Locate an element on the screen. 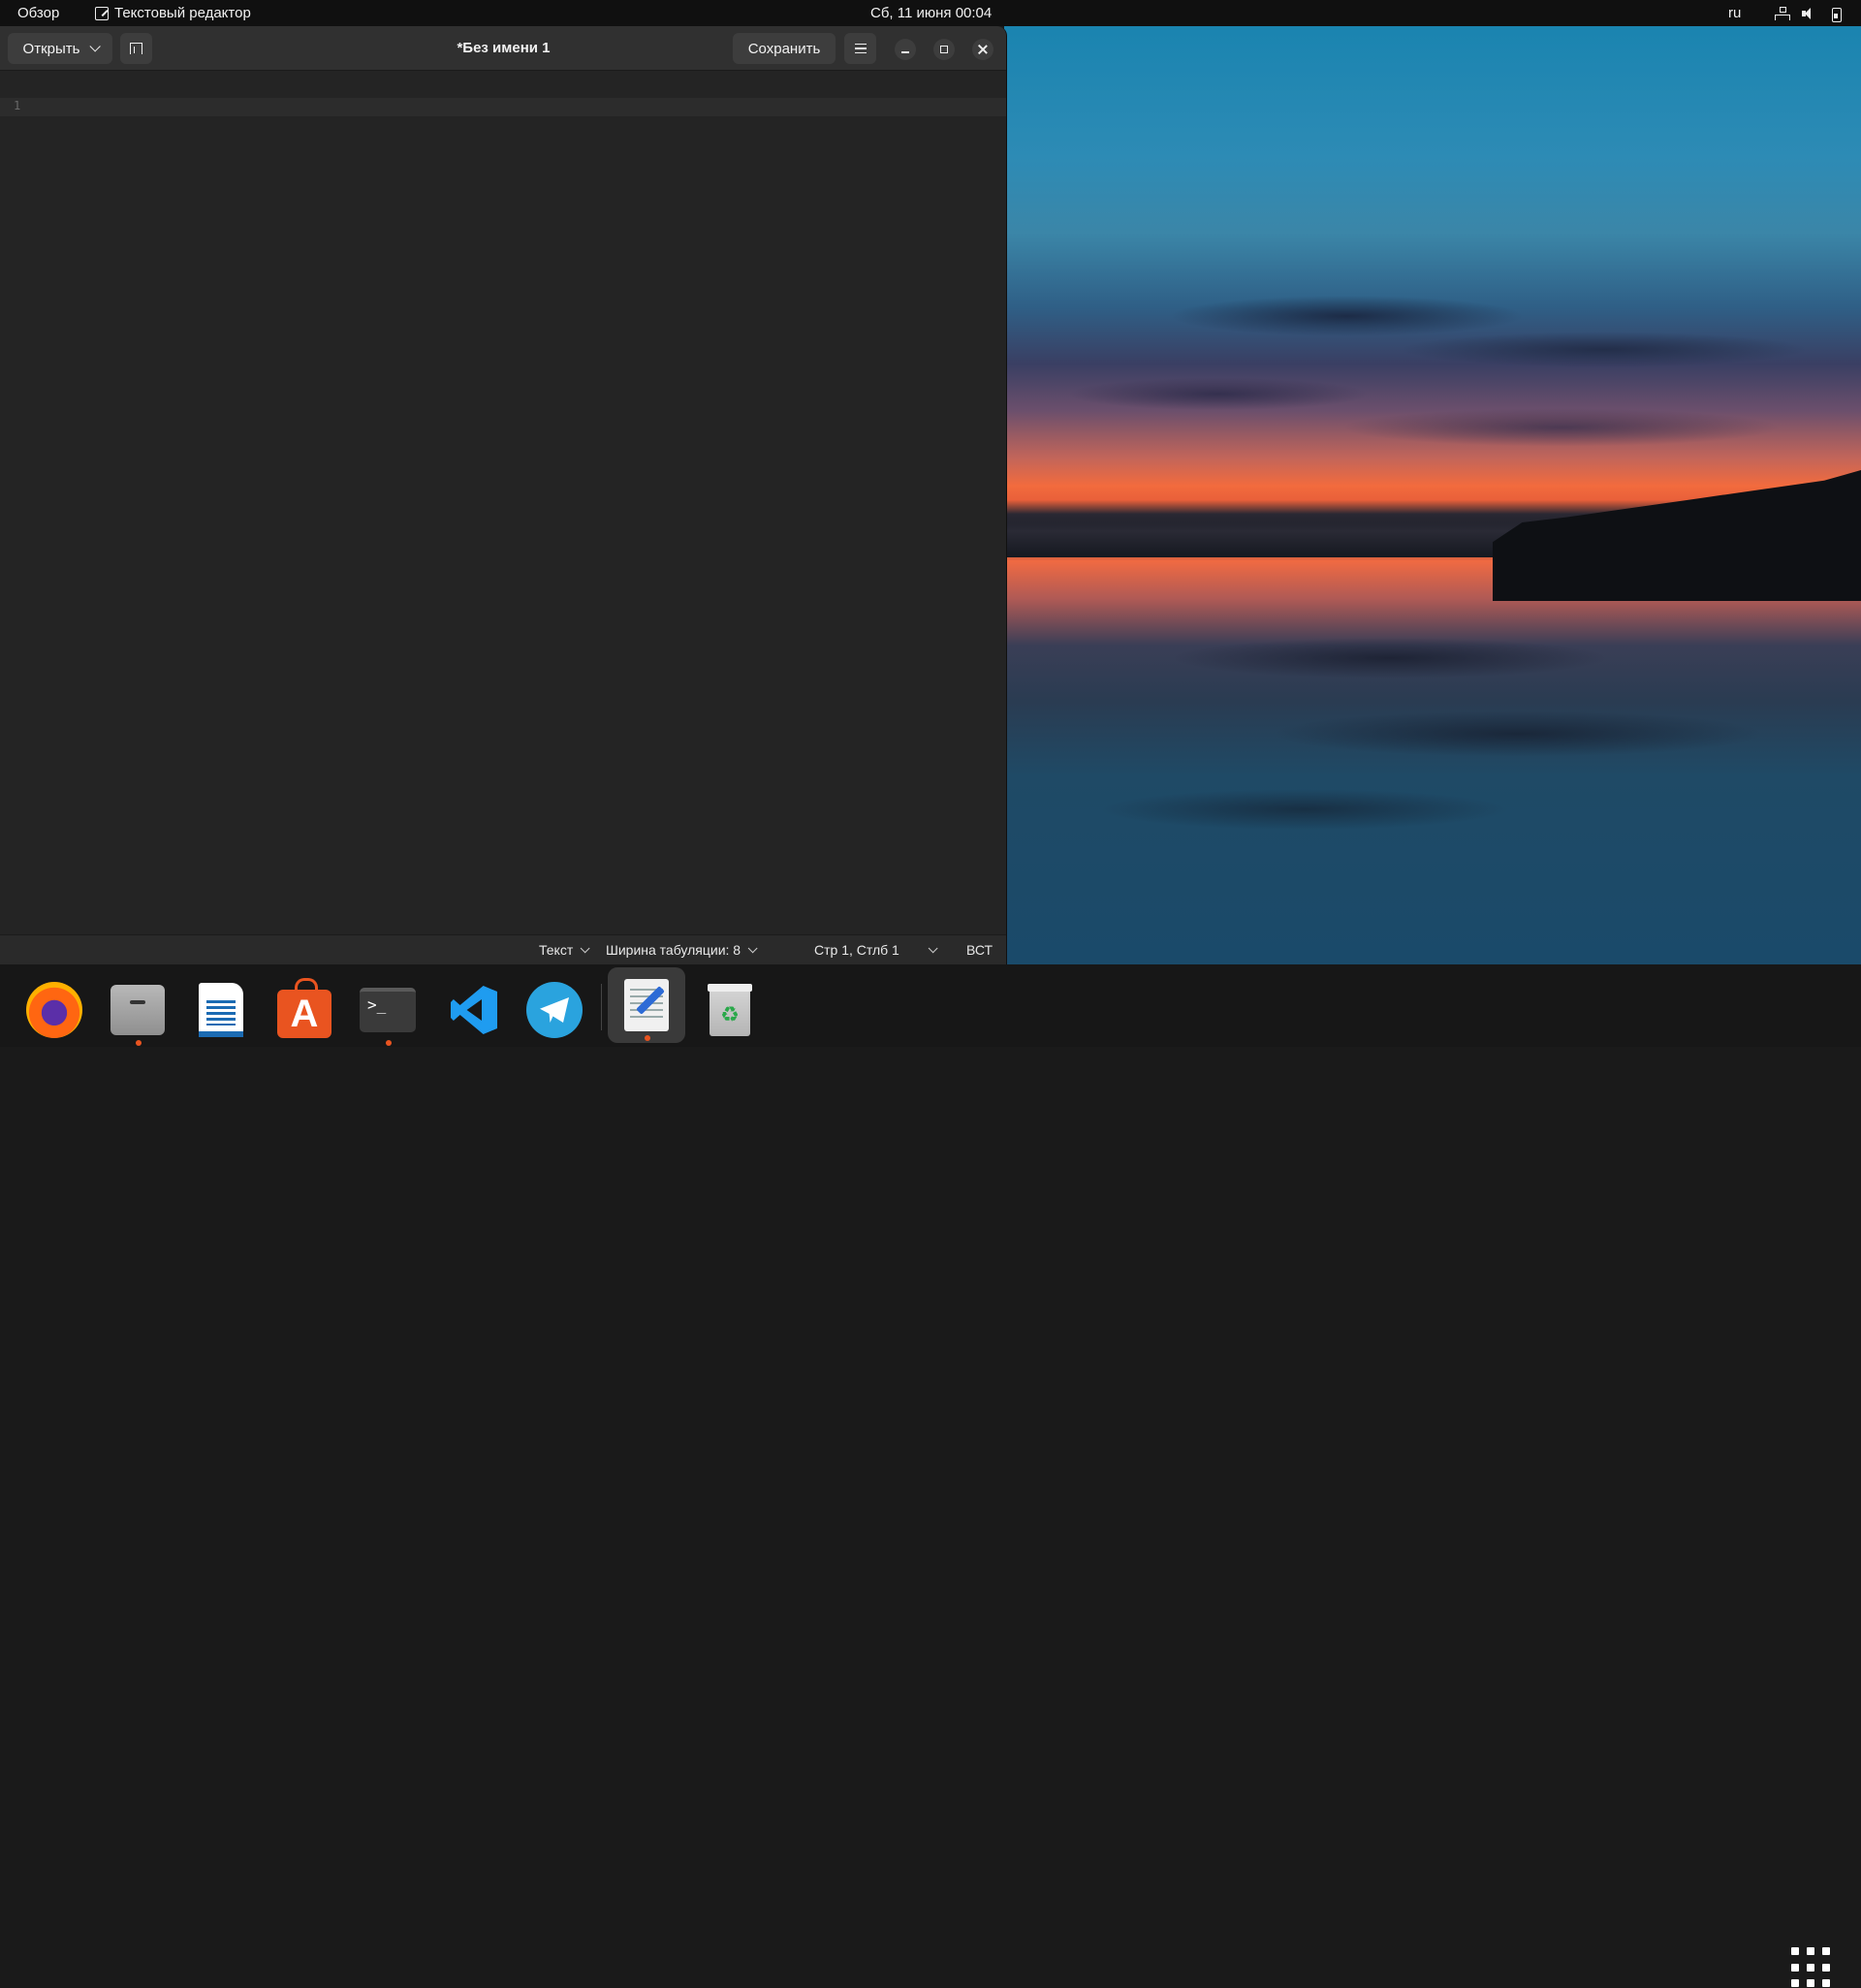 This screenshot has width=1861, height=1988. open-button: Открыть is located at coordinates (60, 48).